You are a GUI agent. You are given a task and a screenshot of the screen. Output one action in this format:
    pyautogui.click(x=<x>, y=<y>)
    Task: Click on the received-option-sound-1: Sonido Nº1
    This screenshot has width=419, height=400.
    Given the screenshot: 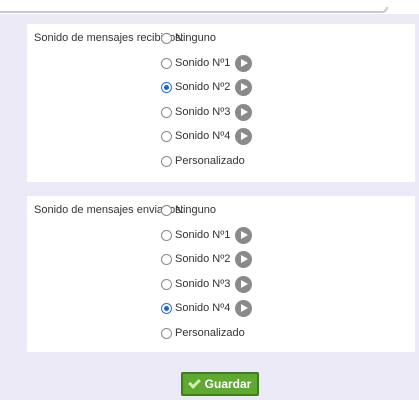 What is the action you would take?
    pyautogui.click(x=207, y=67)
    